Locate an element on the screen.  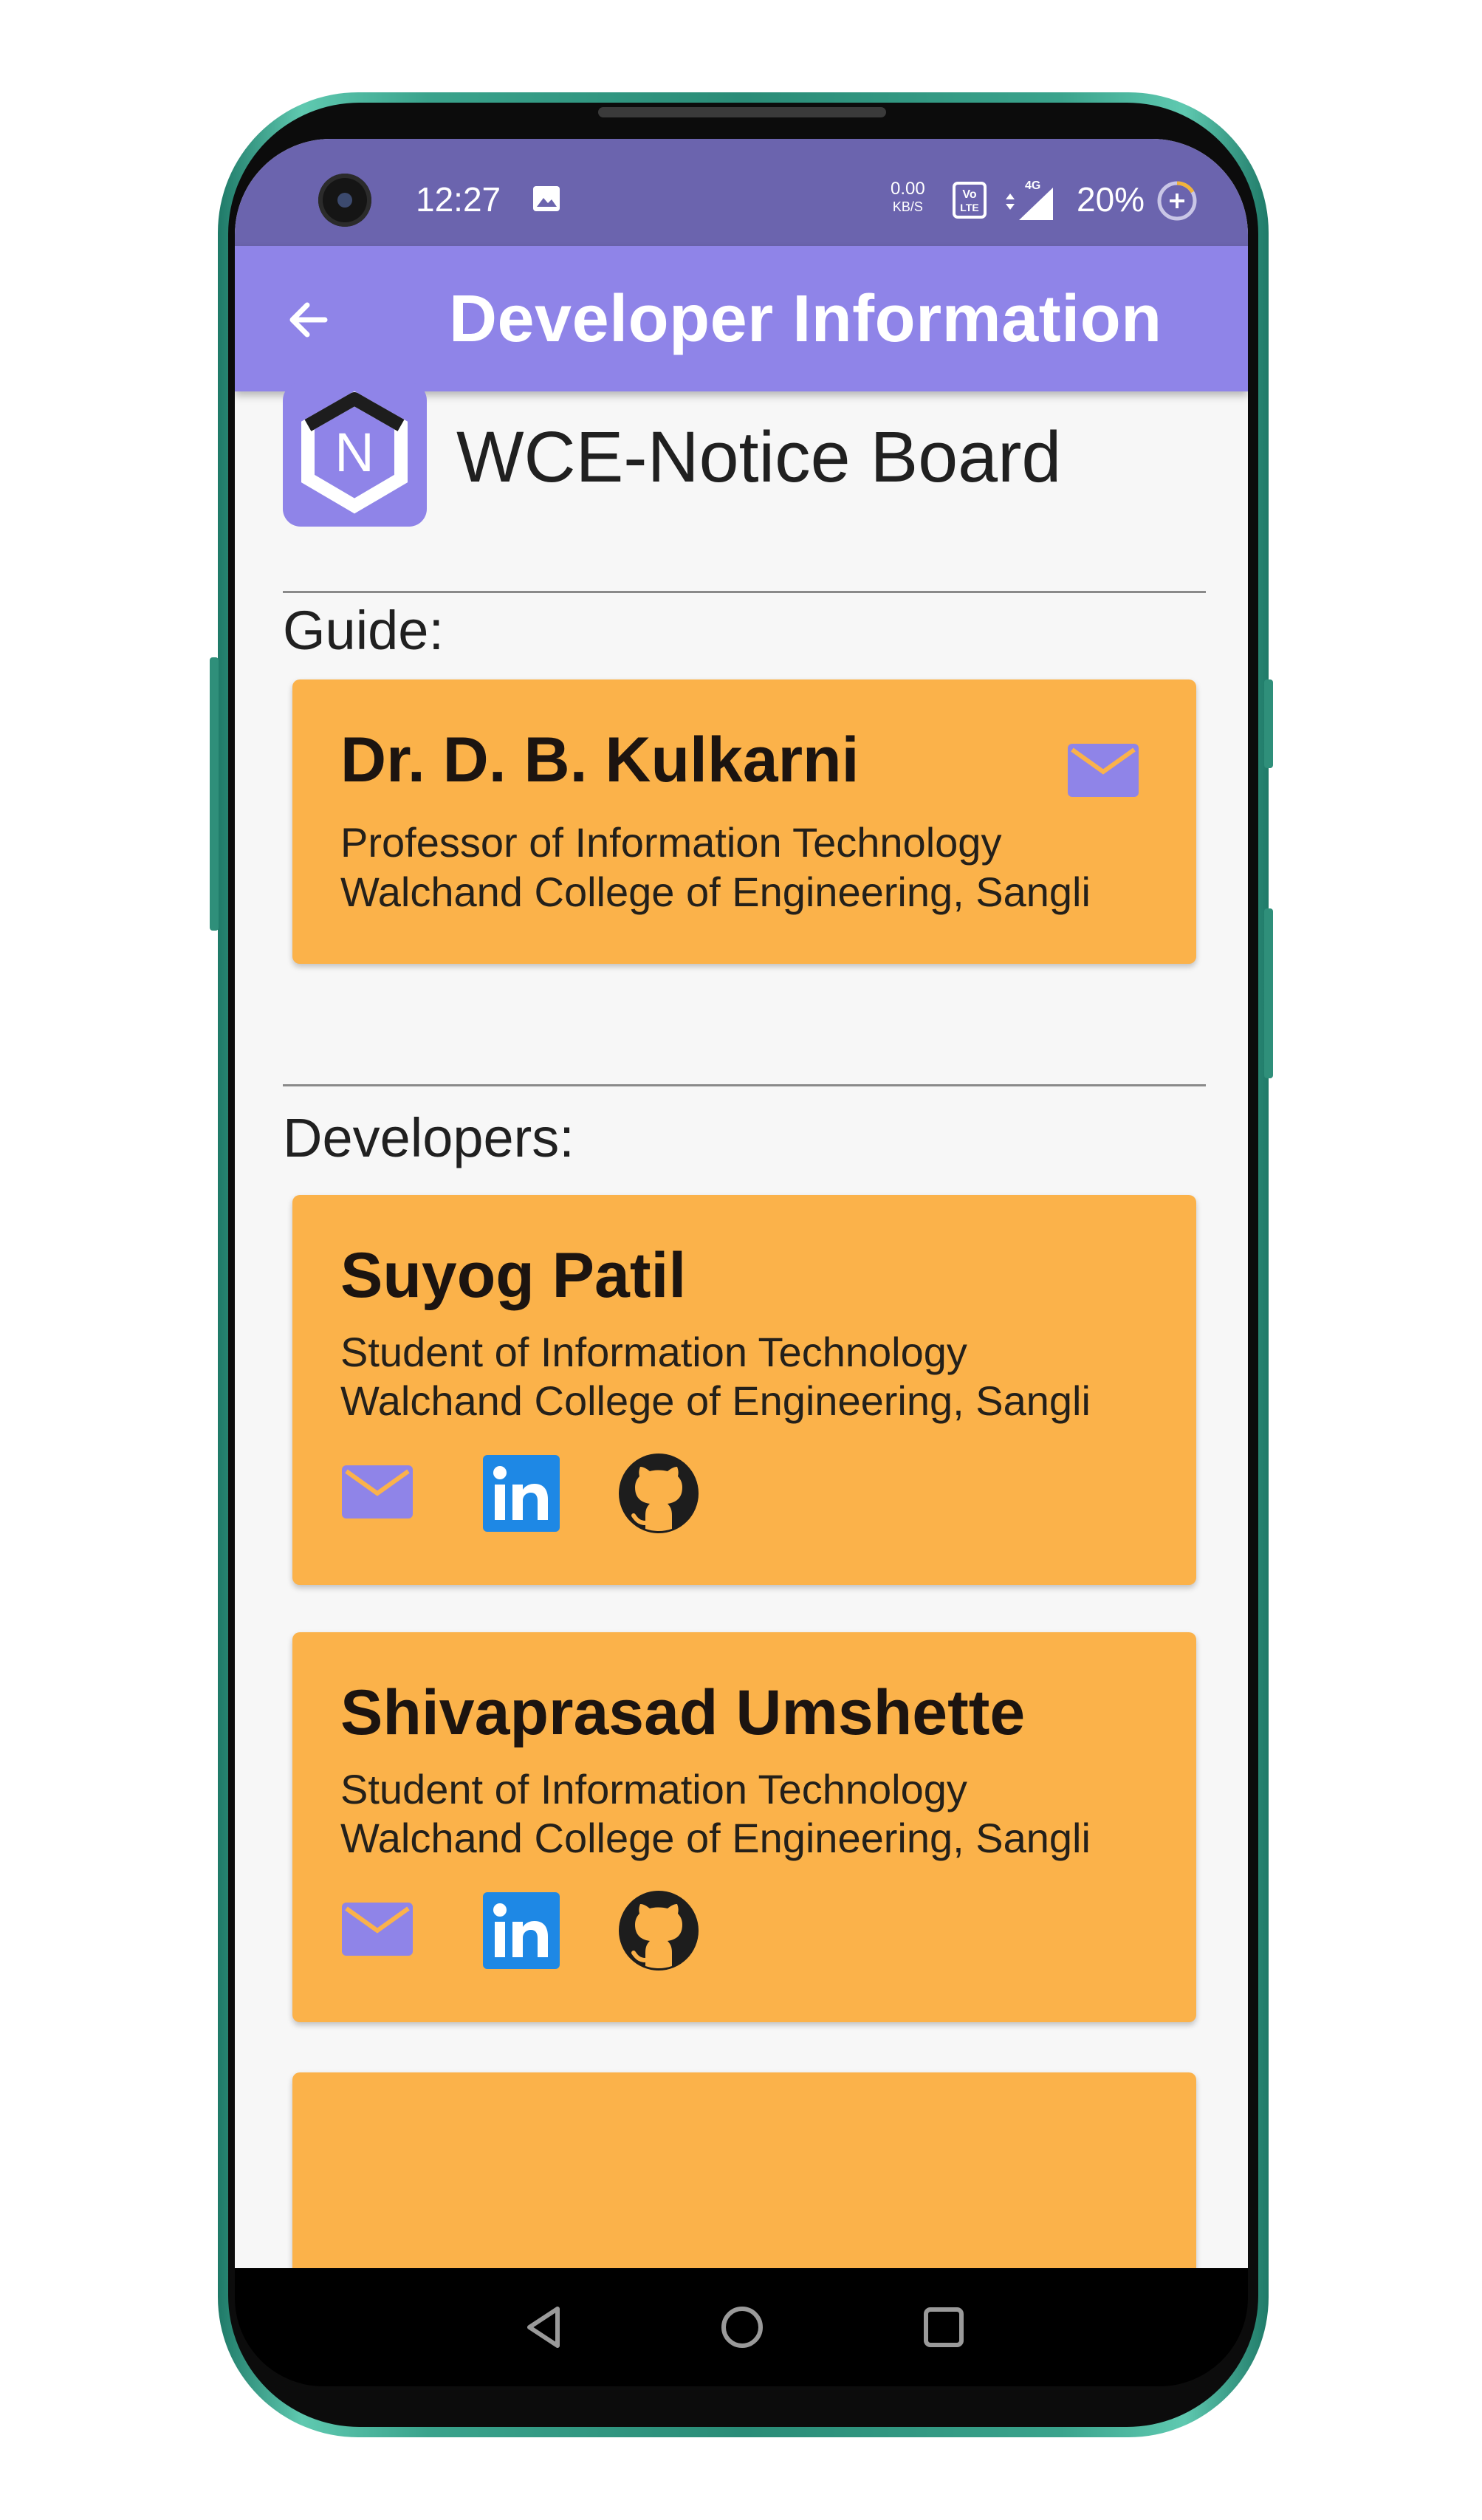
status-bar: 12:27 0.00 KB/S Vo LTE 4G 20% is located at coordinates (741, 193).